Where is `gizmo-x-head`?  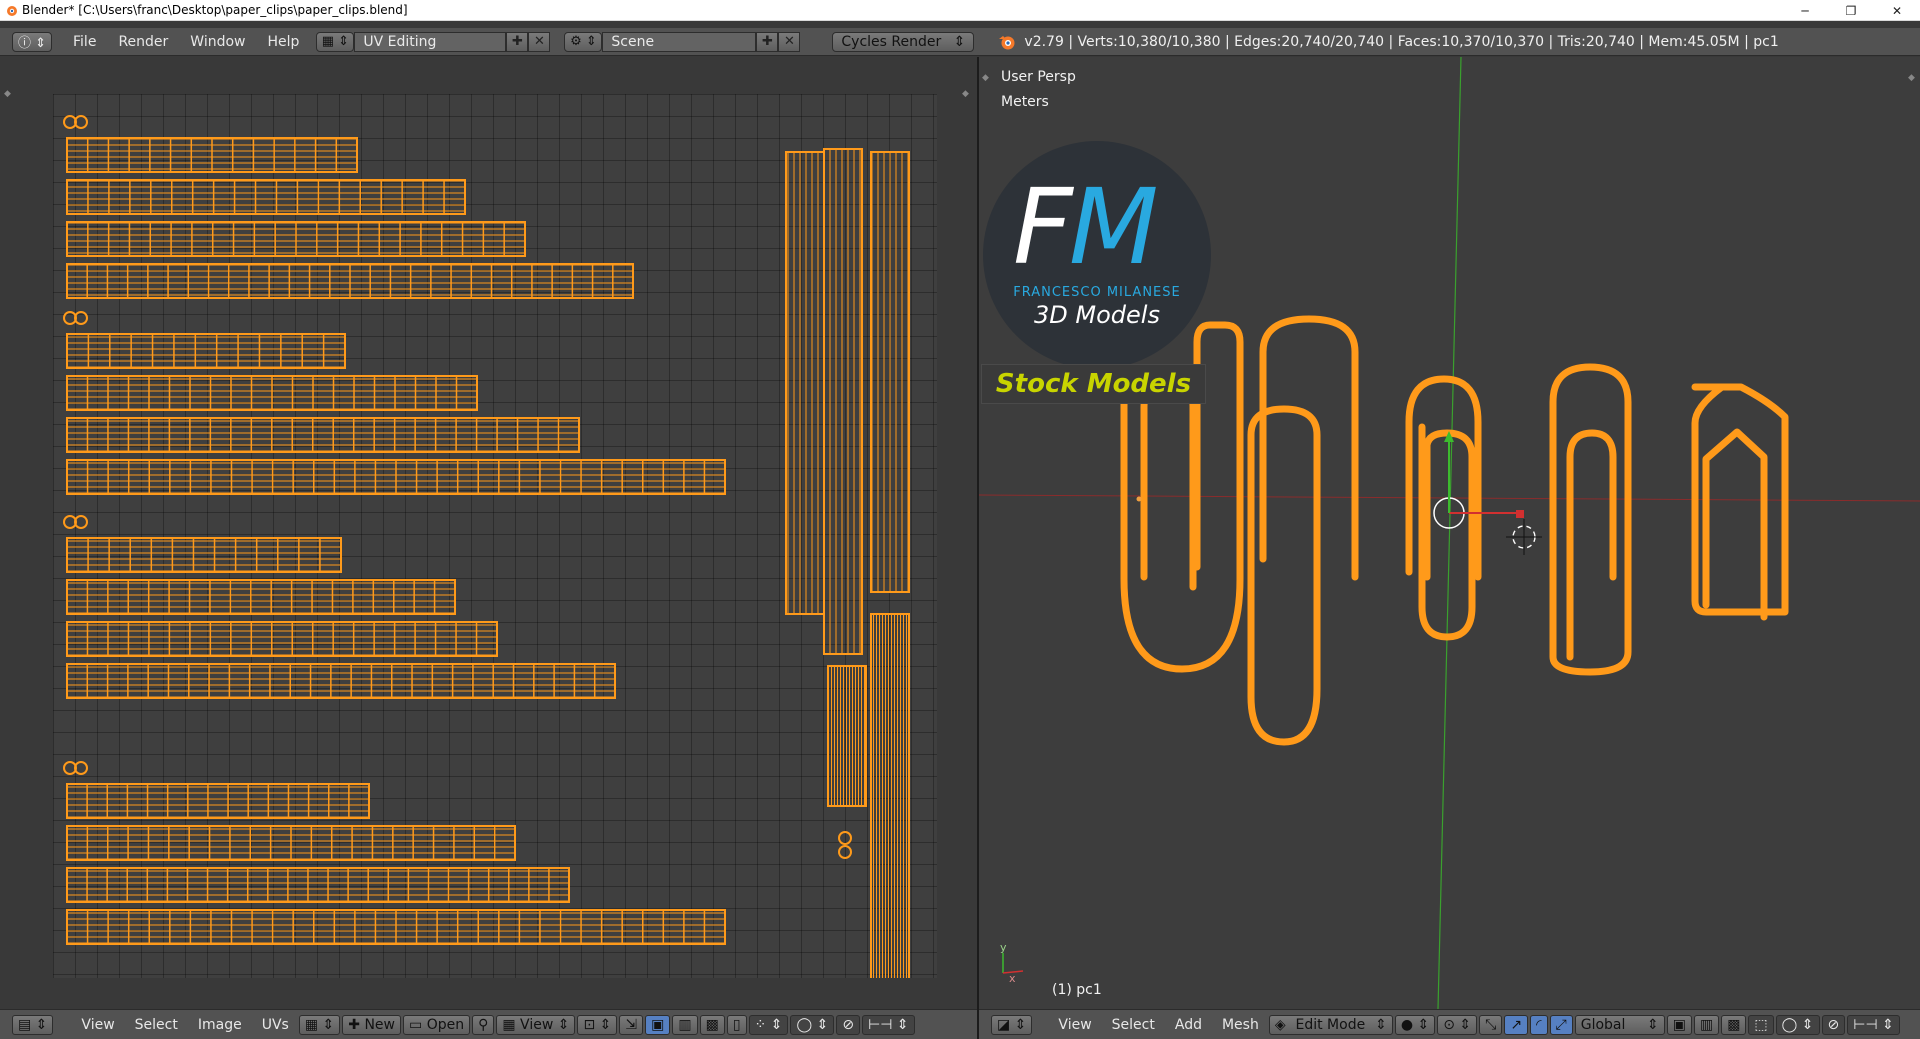
gizmo-x-head is located at coordinates (1520, 514).